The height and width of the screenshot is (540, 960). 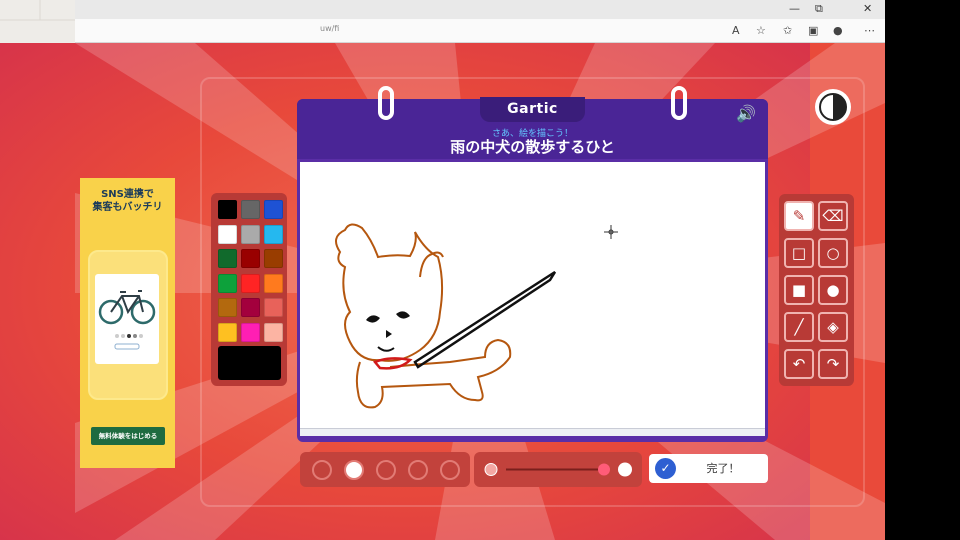 I want to click on title-bar: — ⧉ ✕, so click(x=480, y=9).